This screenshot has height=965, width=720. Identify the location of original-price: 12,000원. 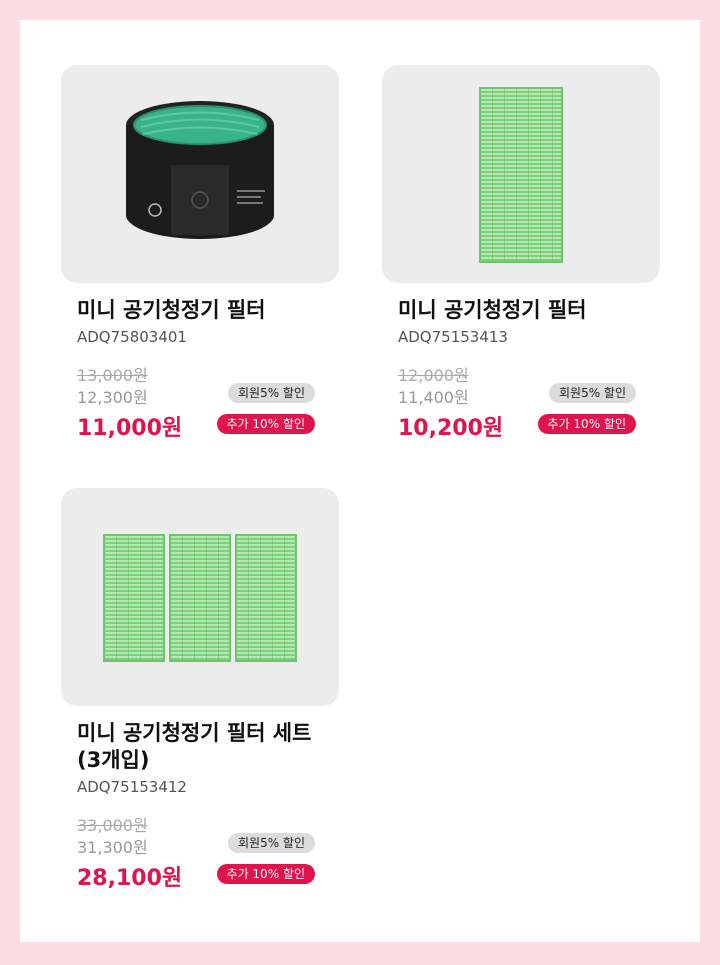
(433, 375).